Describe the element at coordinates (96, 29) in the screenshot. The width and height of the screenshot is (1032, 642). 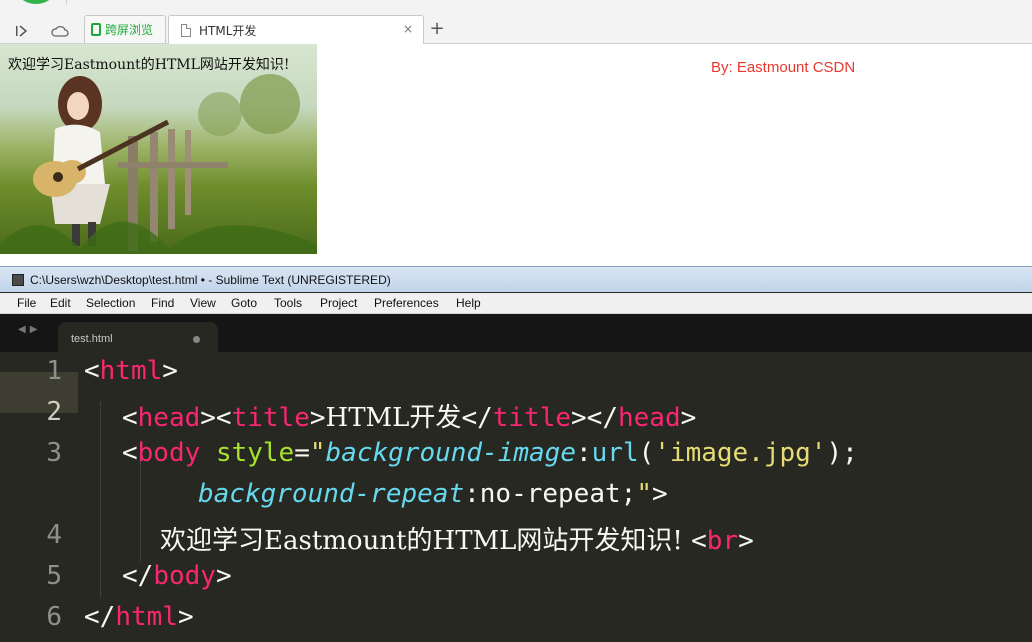
I see `phone-icon` at that location.